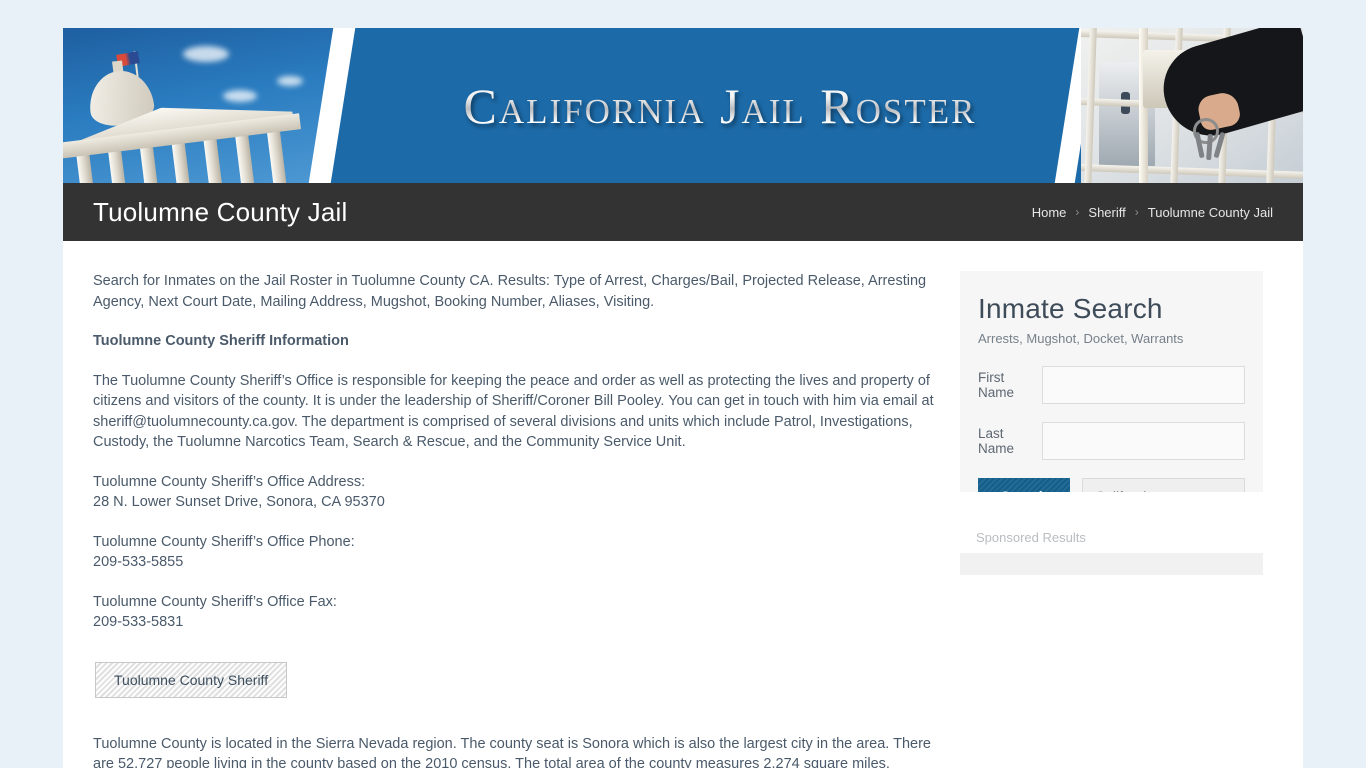 This screenshot has height=768, width=1366. What do you see at coordinates (221, 341) in the screenshot?
I see `sheriff-info-heading: Tuolumne County Sheriff Information` at bounding box center [221, 341].